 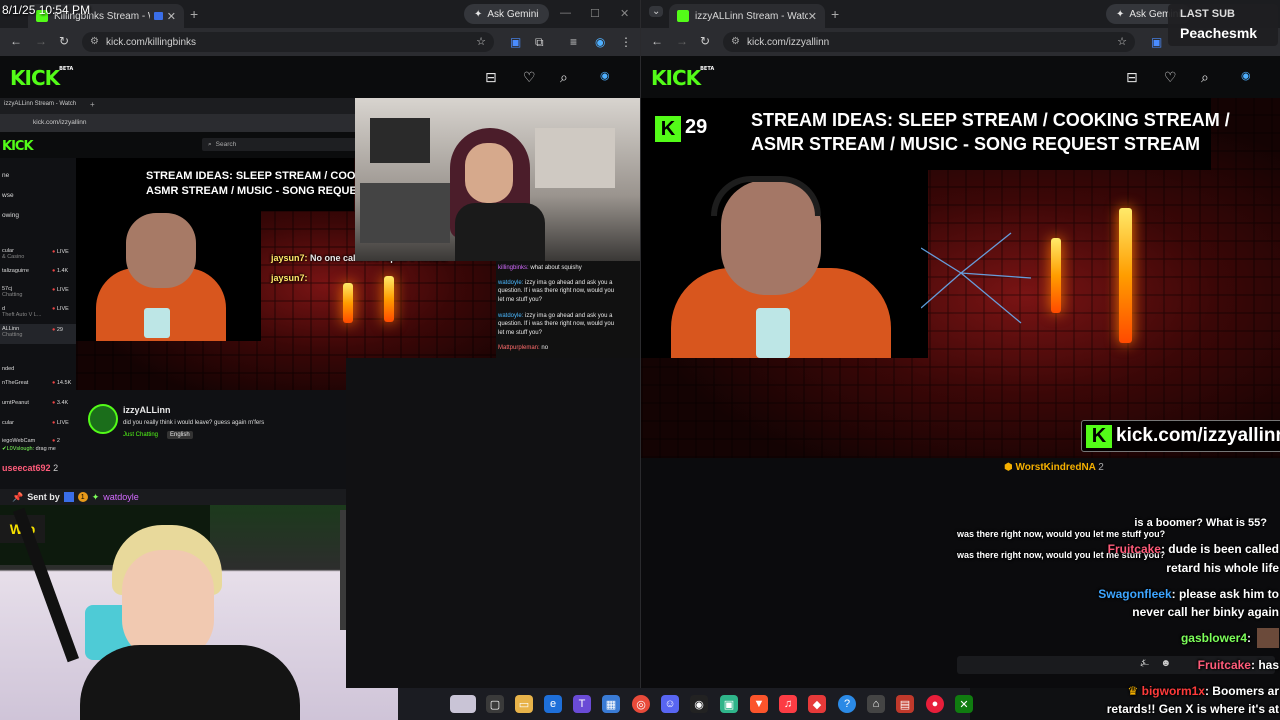 I want to click on left-url-field: ⚙ kick.com/killingbinks ☆, so click(x=288, y=42).